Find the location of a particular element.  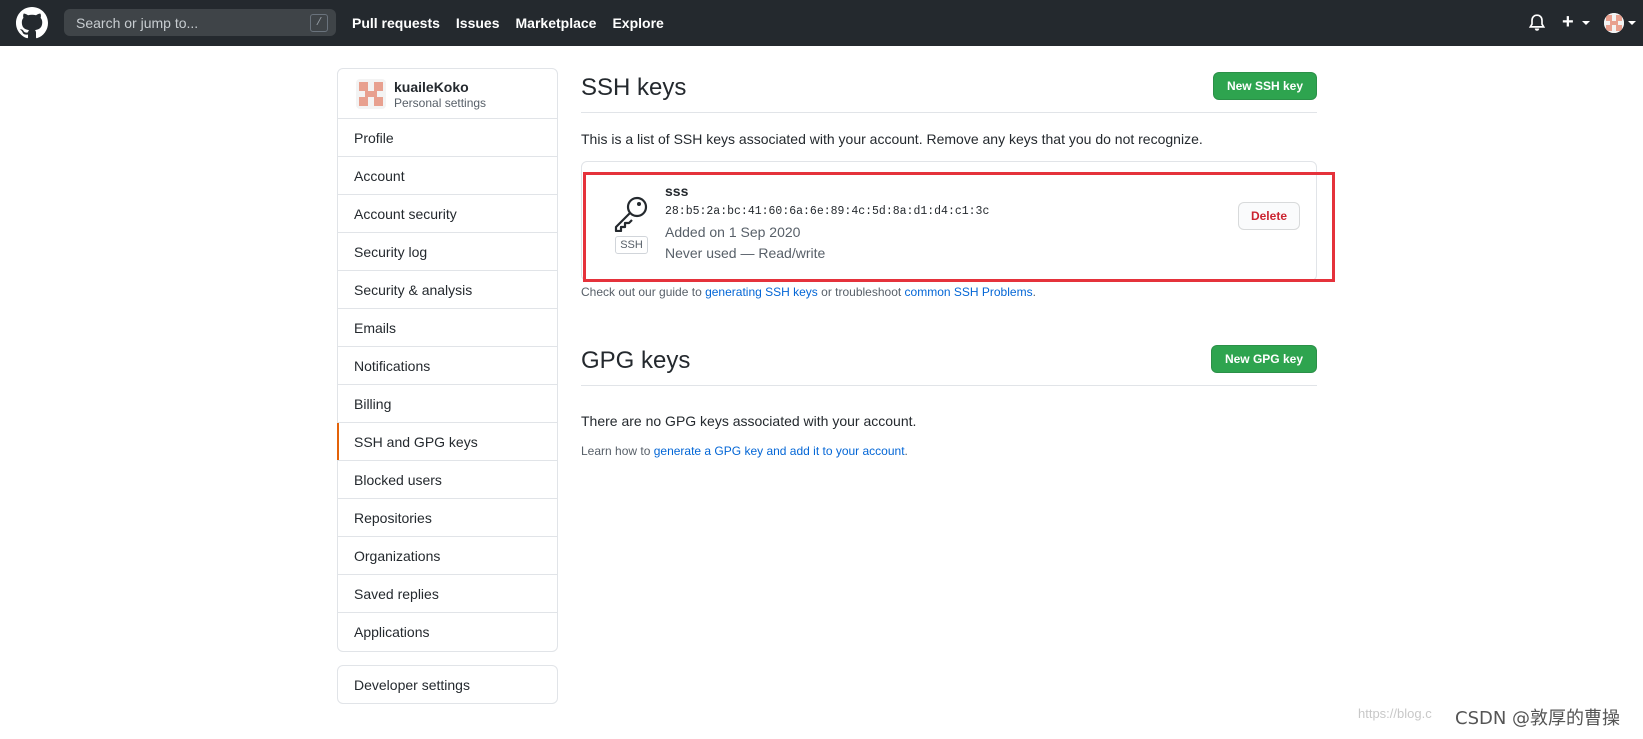

search-input is located at coordinates (186, 22).